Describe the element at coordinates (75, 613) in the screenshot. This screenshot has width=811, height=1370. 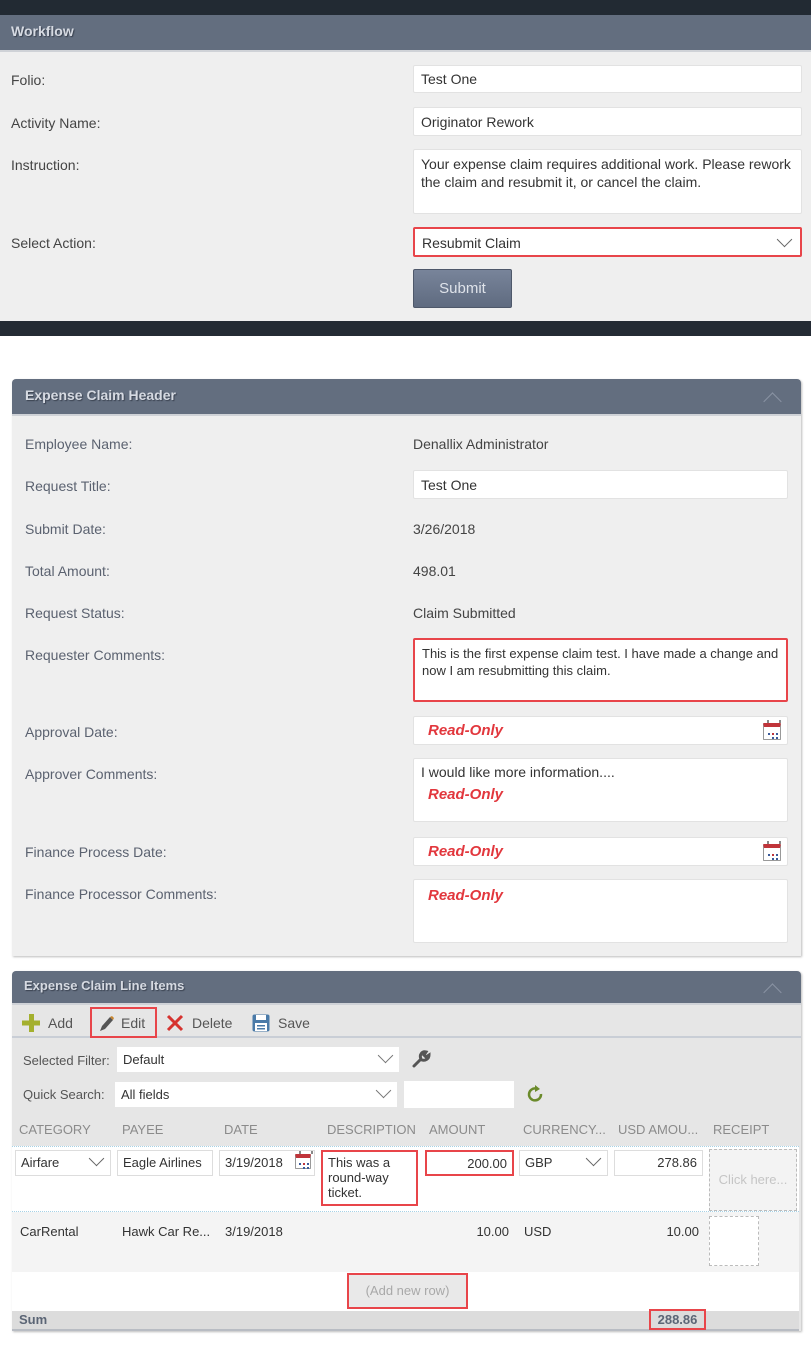
I see `request-status-label: Request Status:` at that location.